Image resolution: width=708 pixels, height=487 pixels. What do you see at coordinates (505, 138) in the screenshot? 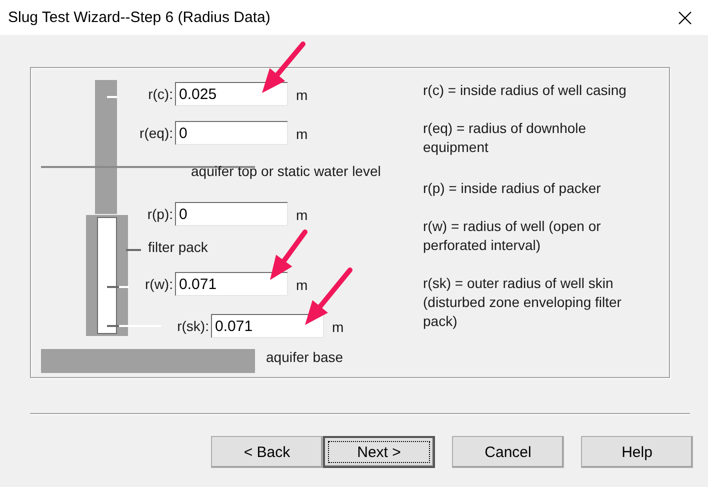
I see `definition-text: r(eq) = radius of downhole equipment` at bounding box center [505, 138].